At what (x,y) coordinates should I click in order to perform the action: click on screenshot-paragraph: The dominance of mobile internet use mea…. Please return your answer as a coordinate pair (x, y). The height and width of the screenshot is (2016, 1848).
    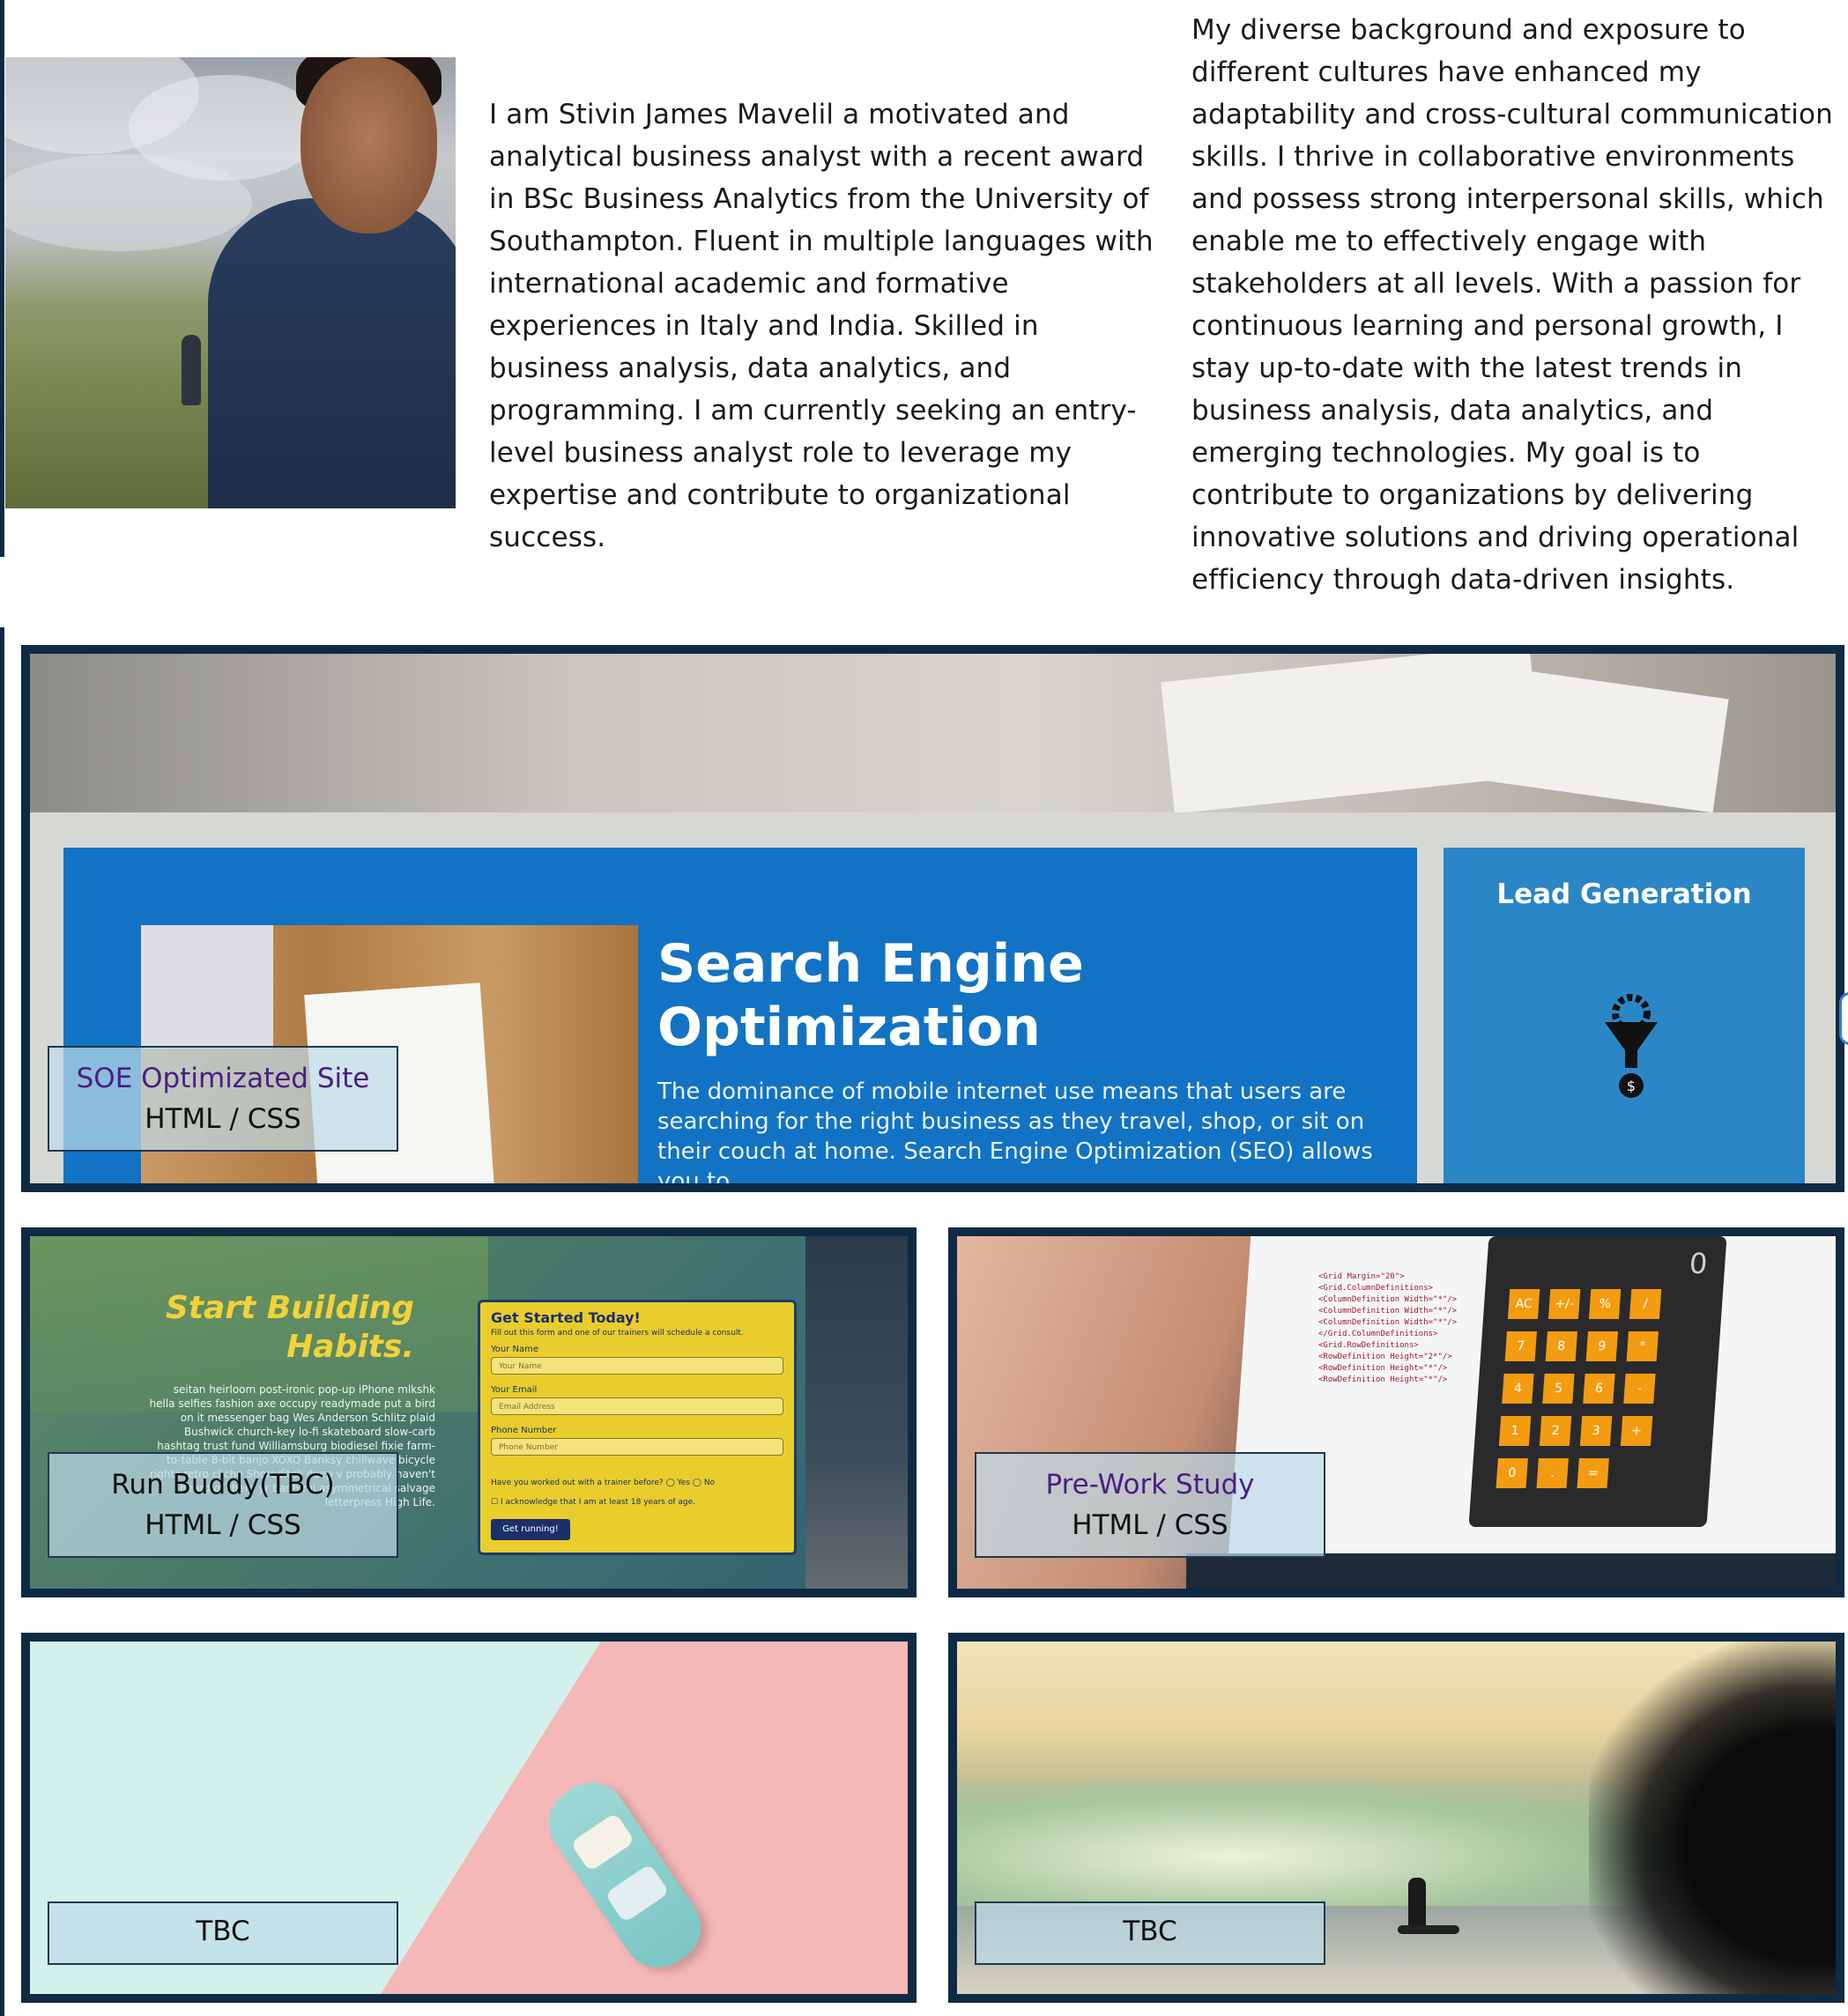
    Looking at the image, I should click on (1015, 1135).